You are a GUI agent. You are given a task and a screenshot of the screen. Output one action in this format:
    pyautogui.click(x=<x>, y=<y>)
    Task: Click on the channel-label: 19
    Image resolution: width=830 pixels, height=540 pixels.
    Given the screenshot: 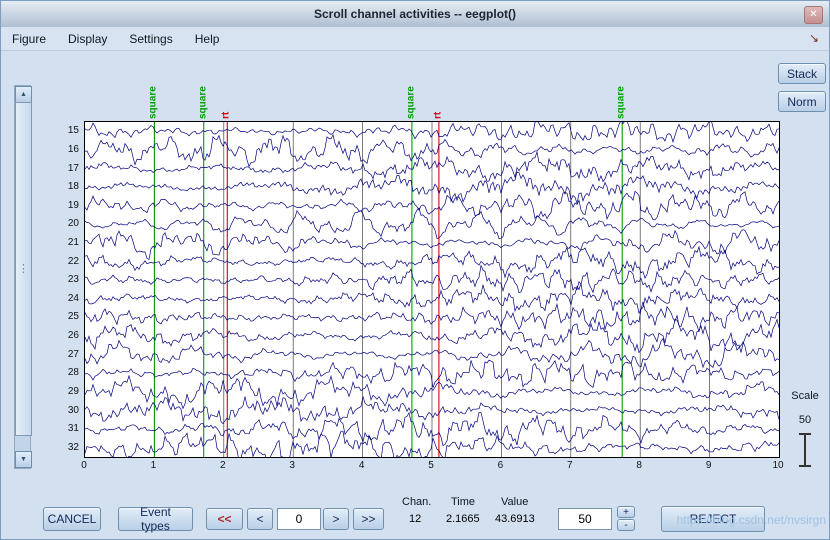 What is the action you would take?
    pyautogui.click(x=73, y=205)
    